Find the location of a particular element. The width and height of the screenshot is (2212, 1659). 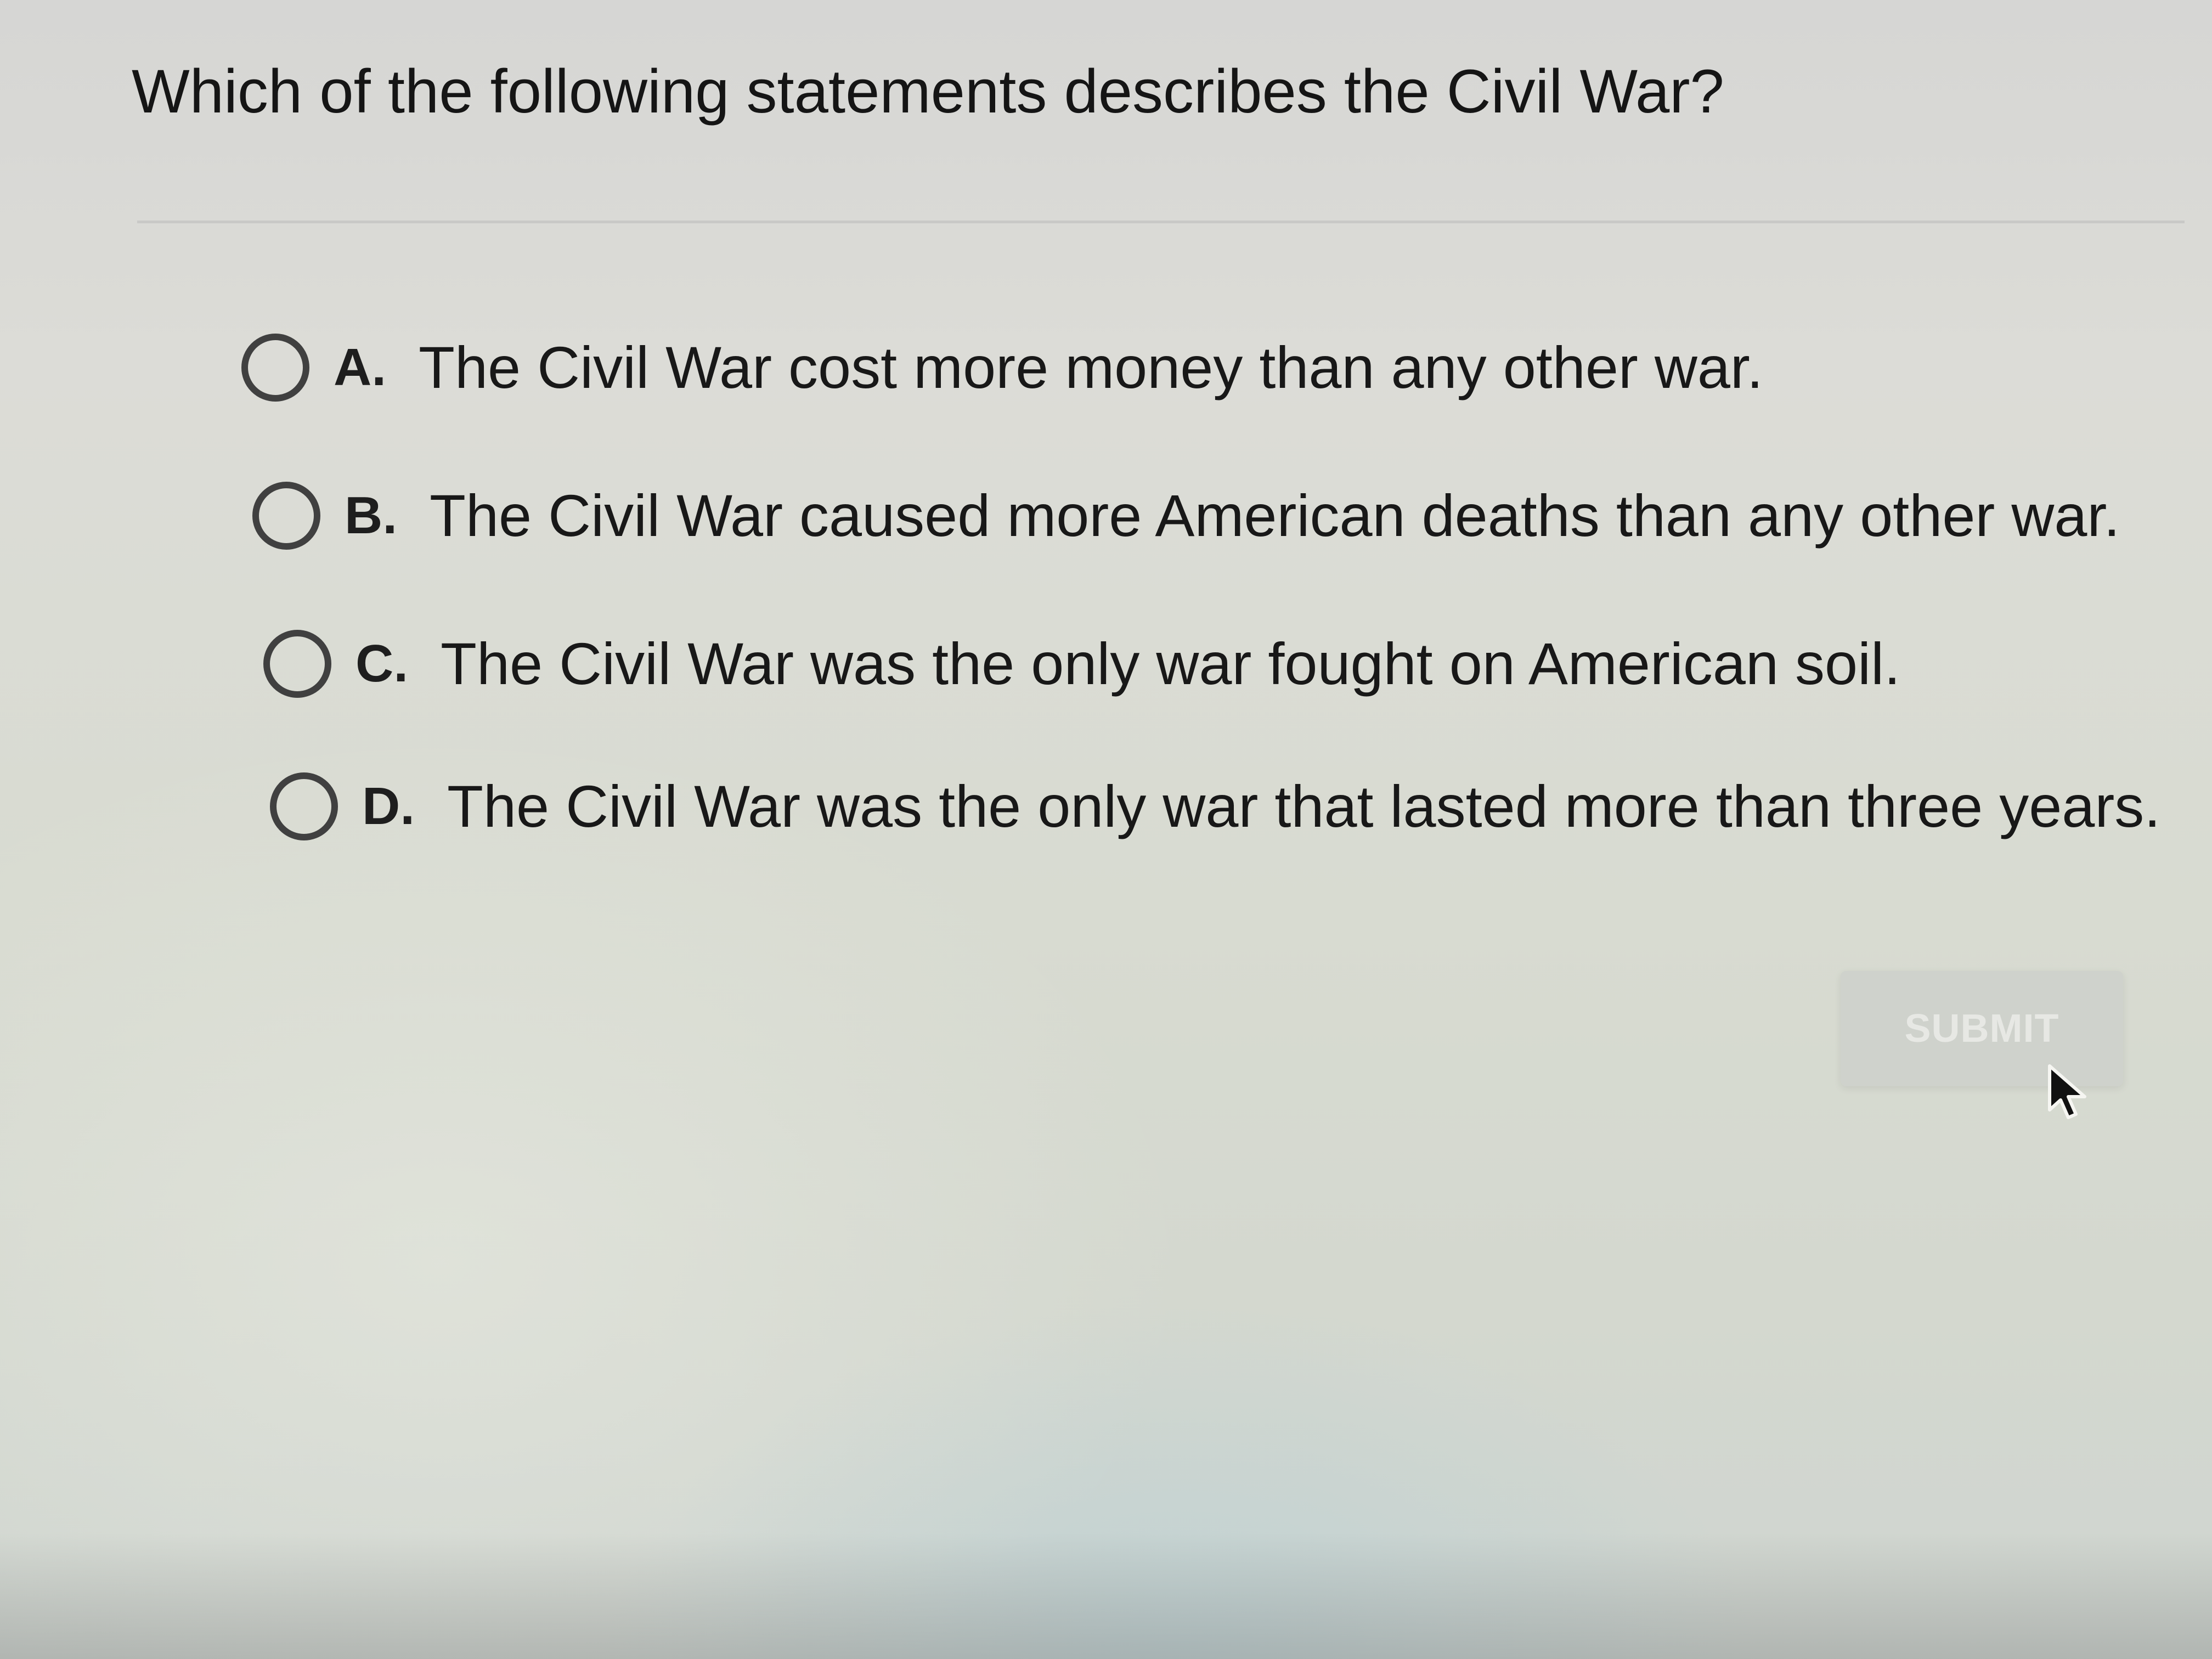

option-c-letter: C. is located at coordinates (382, 663).